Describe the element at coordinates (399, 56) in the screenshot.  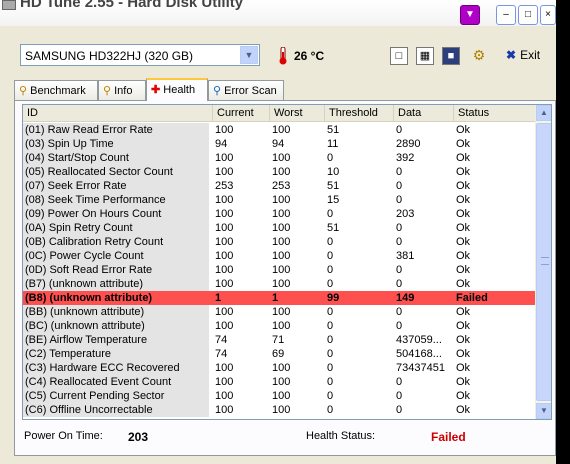
I see `copy-icon: □` at that location.